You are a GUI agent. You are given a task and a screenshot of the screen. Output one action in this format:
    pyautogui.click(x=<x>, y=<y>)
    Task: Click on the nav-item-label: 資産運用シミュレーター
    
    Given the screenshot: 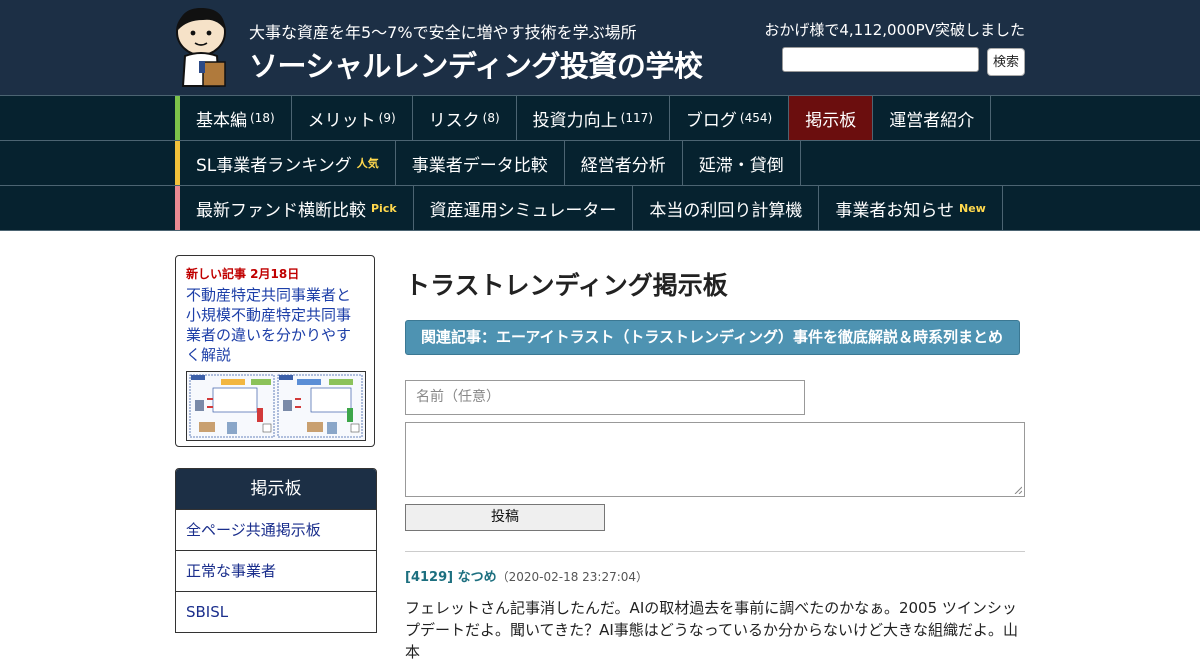 What is the action you would take?
    pyautogui.click(x=523, y=210)
    